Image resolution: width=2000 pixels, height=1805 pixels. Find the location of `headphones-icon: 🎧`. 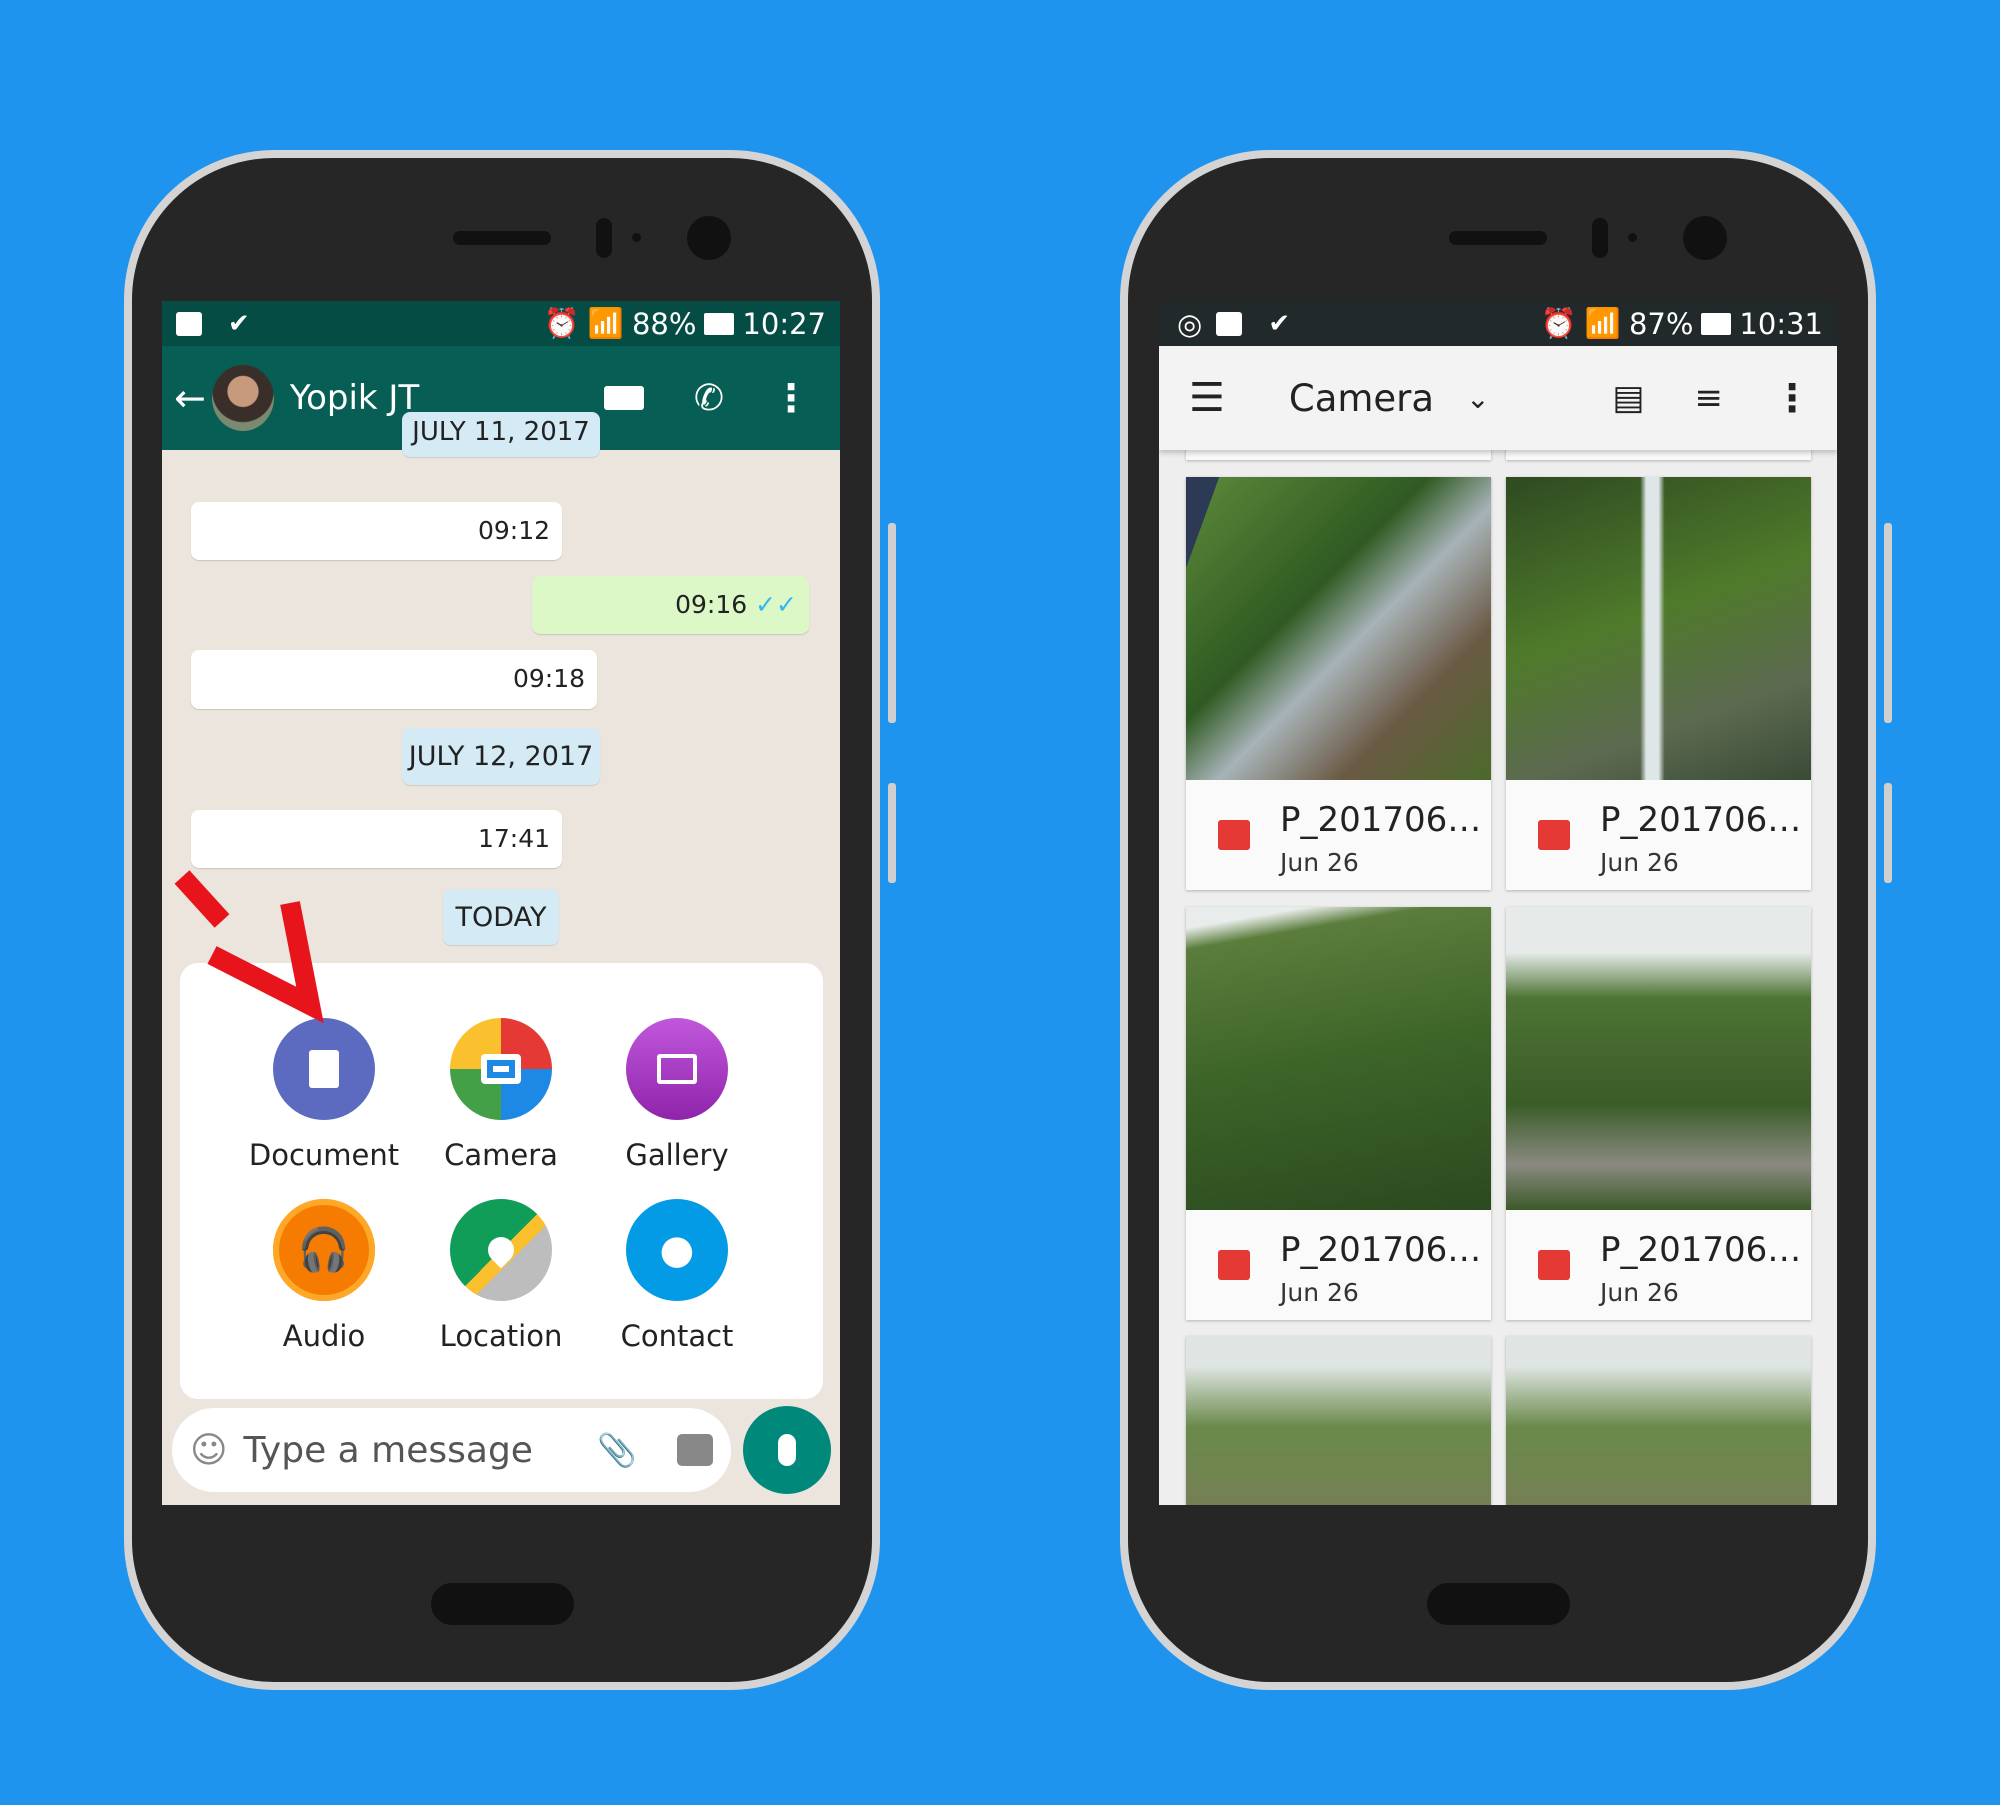

headphones-icon: 🎧 is located at coordinates (324, 1250).